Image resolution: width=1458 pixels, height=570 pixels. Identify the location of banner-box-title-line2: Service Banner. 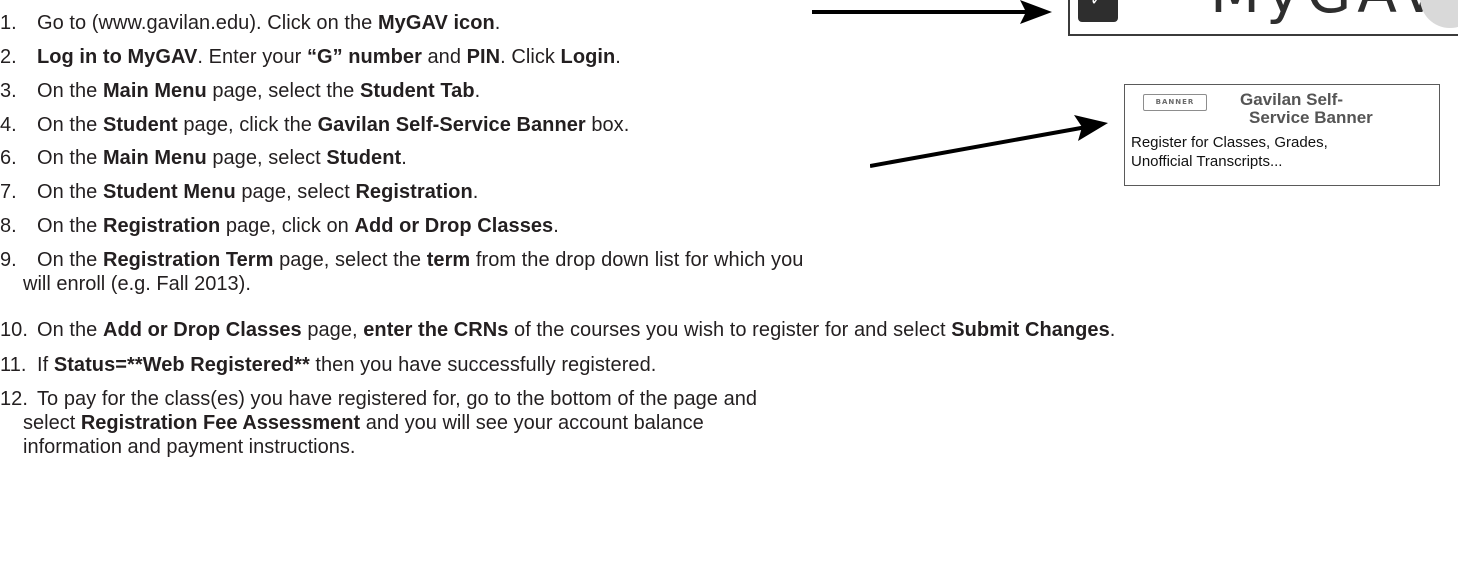
(1311, 117).